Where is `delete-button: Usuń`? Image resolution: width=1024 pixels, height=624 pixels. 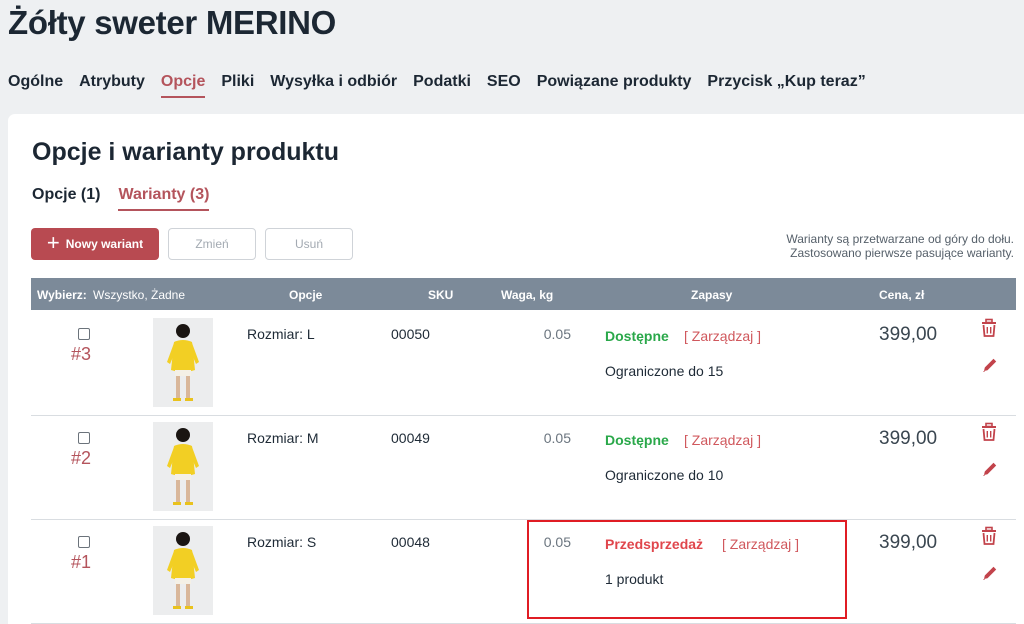
delete-button: Usuń is located at coordinates (309, 244).